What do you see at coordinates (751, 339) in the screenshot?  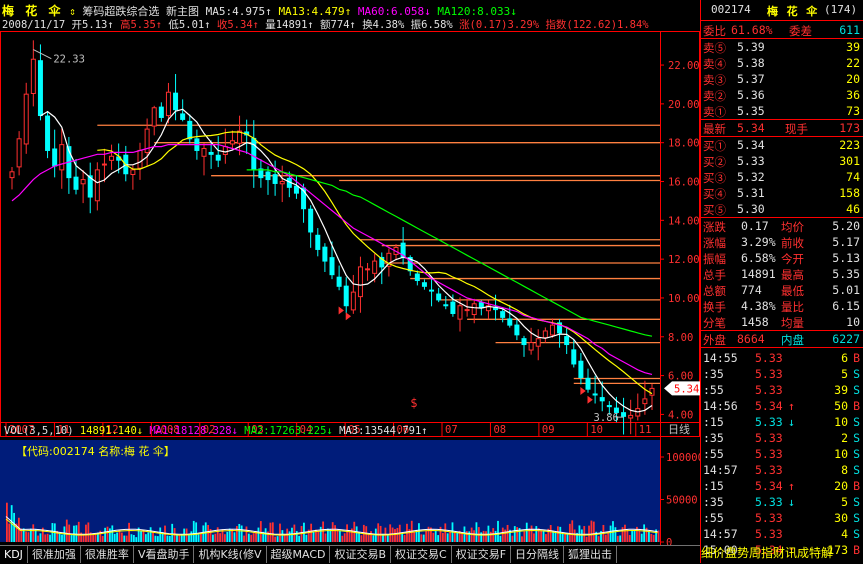 I see `waipan-value: 8664` at bounding box center [751, 339].